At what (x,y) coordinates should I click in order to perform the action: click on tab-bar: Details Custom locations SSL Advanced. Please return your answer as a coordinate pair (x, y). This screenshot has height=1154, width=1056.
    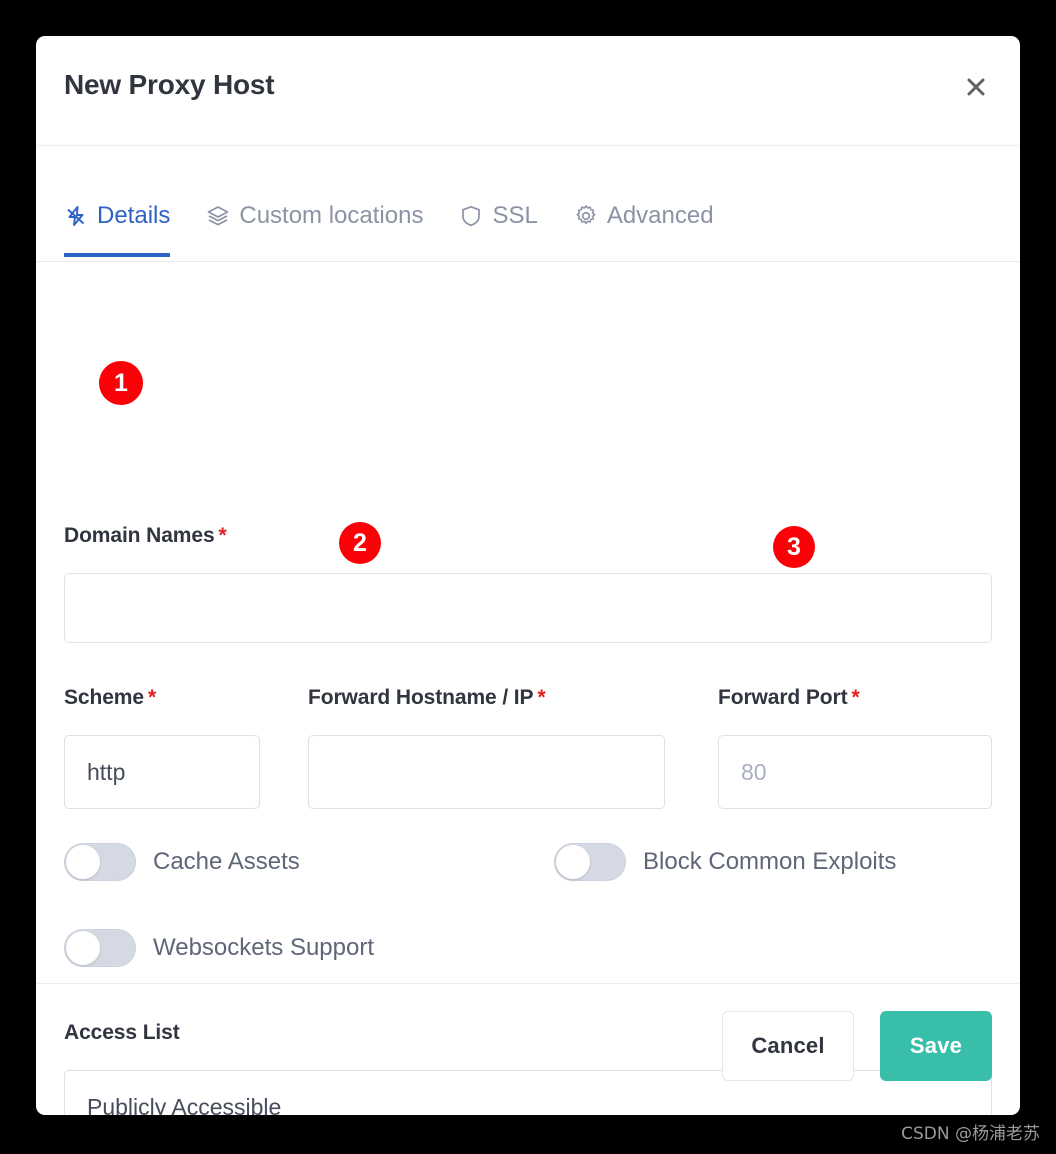
    Looking at the image, I should click on (528, 204).